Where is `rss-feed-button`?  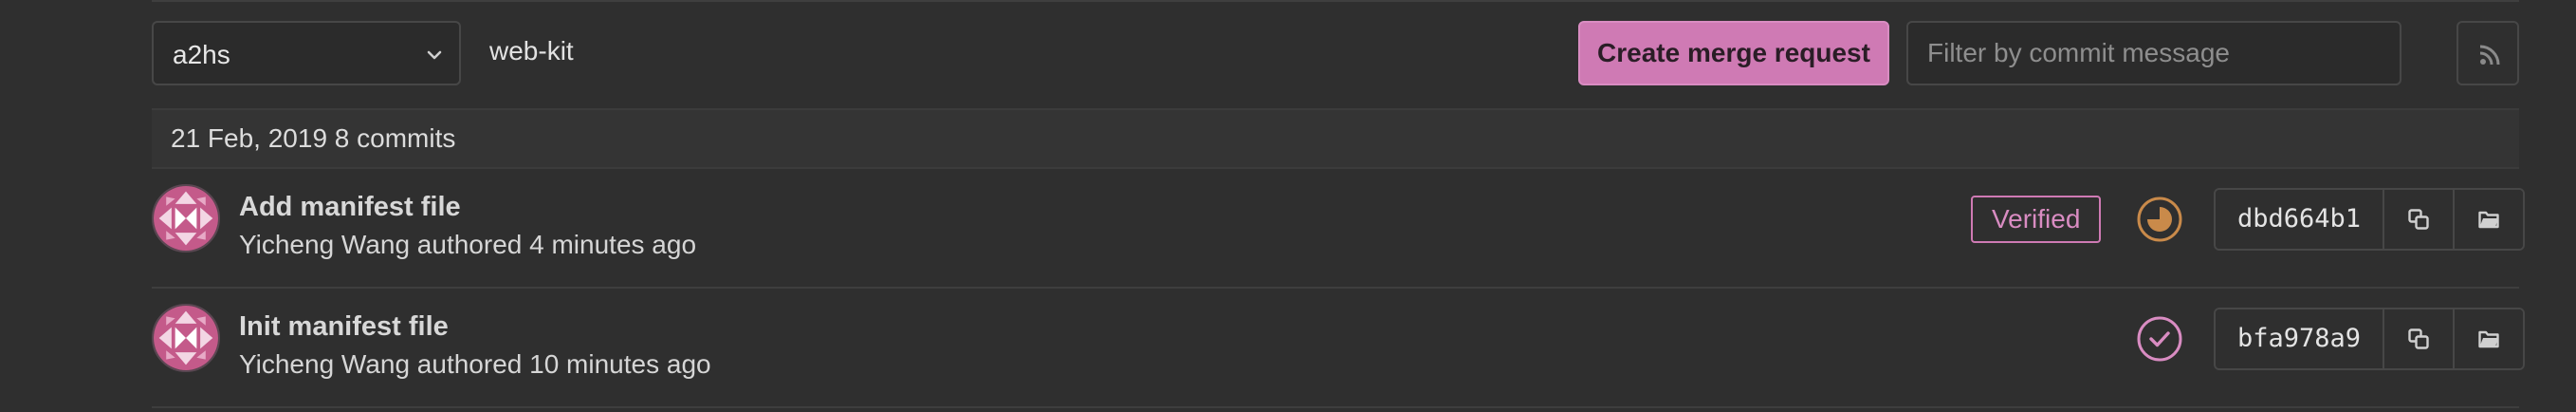 rss-feed-button is located at coordinates (2487, 53).